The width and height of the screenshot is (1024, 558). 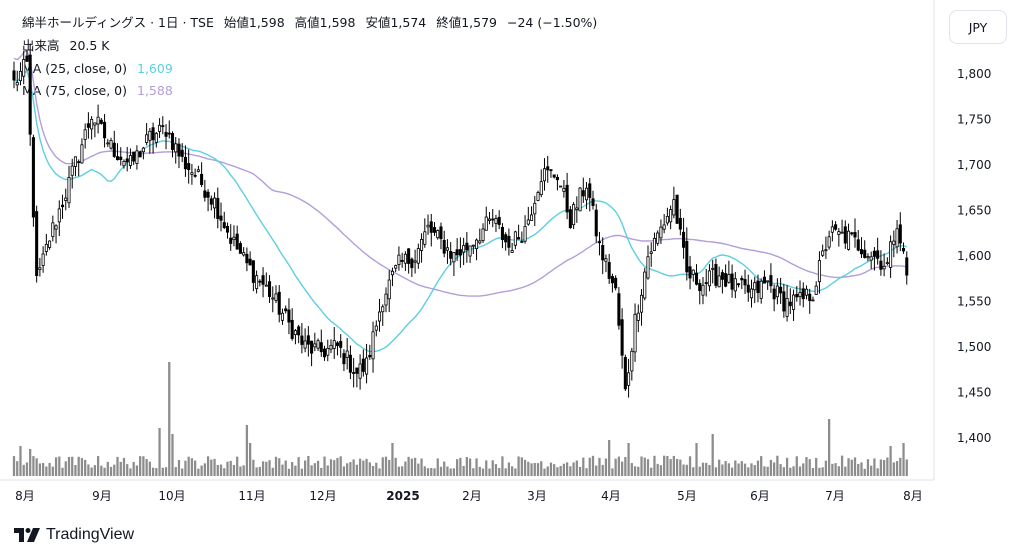 I want to click on y-tick-label: 1,750, so click(x=974, y=120).